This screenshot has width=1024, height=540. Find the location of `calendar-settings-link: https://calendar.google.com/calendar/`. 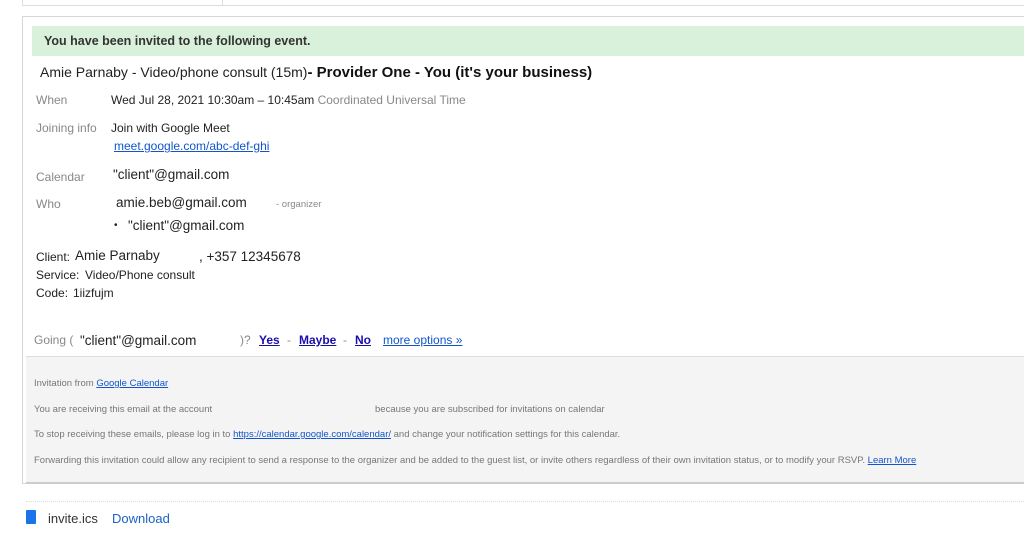

calendar-settings-link: https://calendar.google.com/calendar/ is located at coordinates (312, 434).